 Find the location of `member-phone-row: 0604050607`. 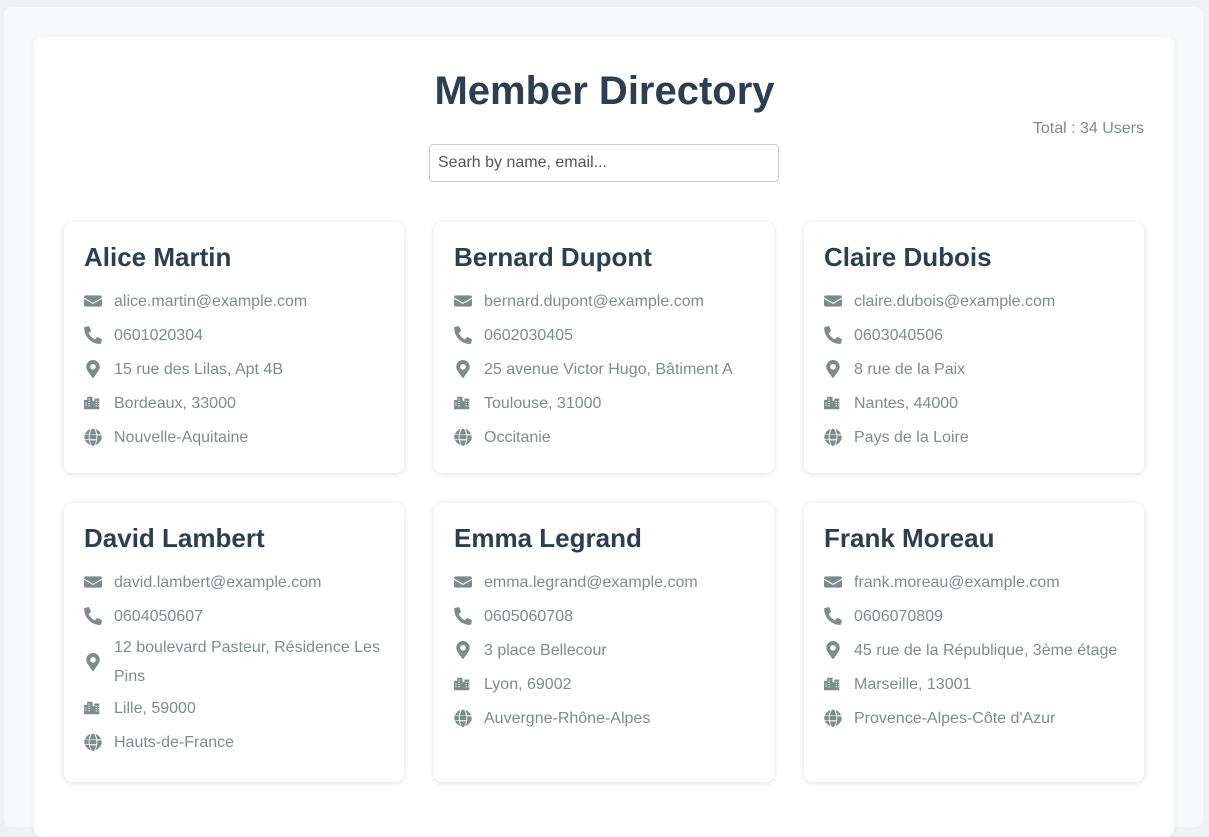

member-phone-row: 0604050607 is located at coordinates (234, 616).